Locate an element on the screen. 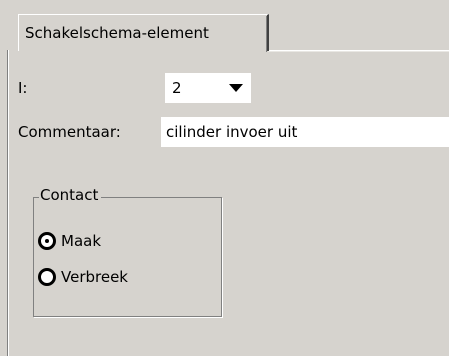 The image size is (449, 356). comment-field: cilinder invoer uit is located at coordinates (305, 132).